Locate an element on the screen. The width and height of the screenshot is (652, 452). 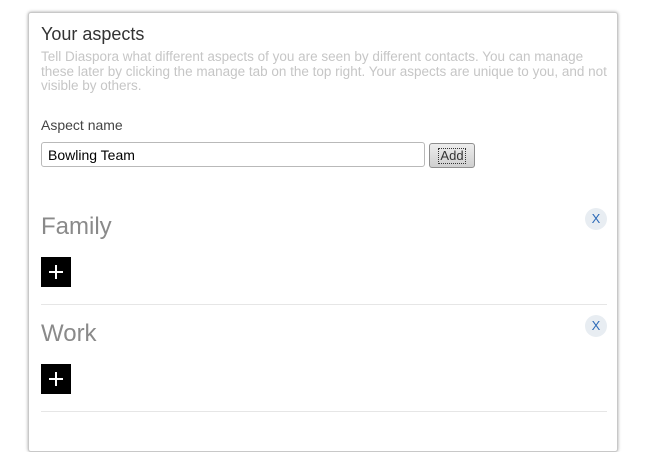
aspect-name: Work is located at coordinates (69, 333).